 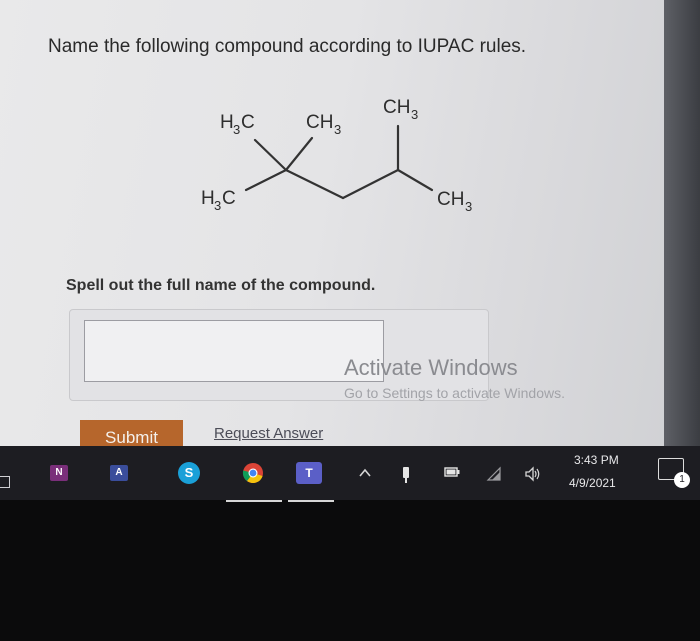 I want to click on taskbar-edge-icon, so click(x=5, y=482).